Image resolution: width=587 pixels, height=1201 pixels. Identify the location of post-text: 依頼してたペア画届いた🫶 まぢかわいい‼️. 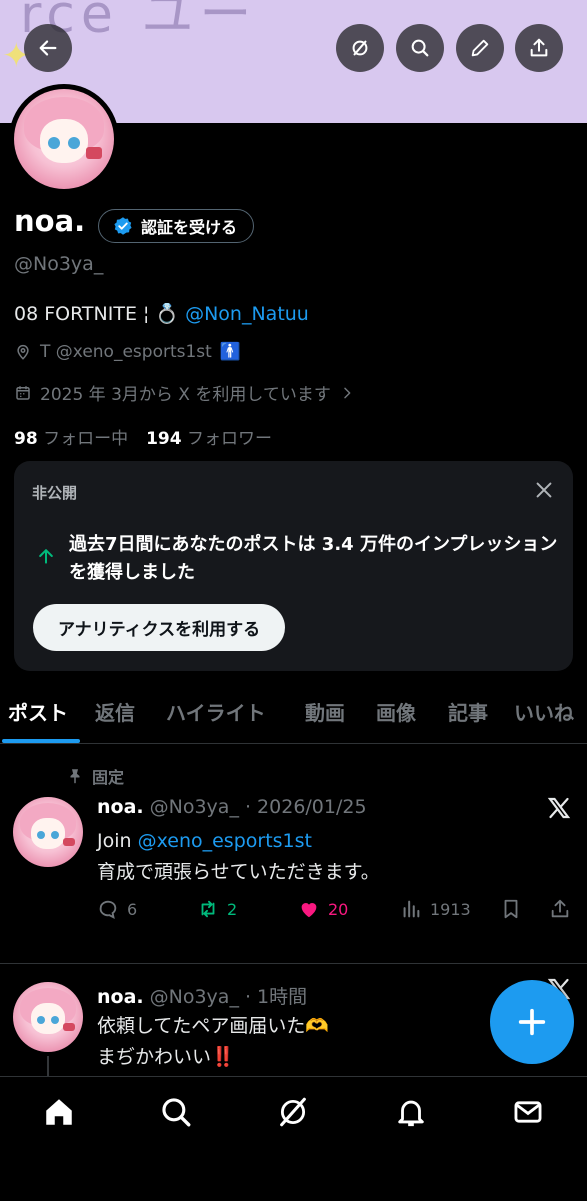
(213, 1042).